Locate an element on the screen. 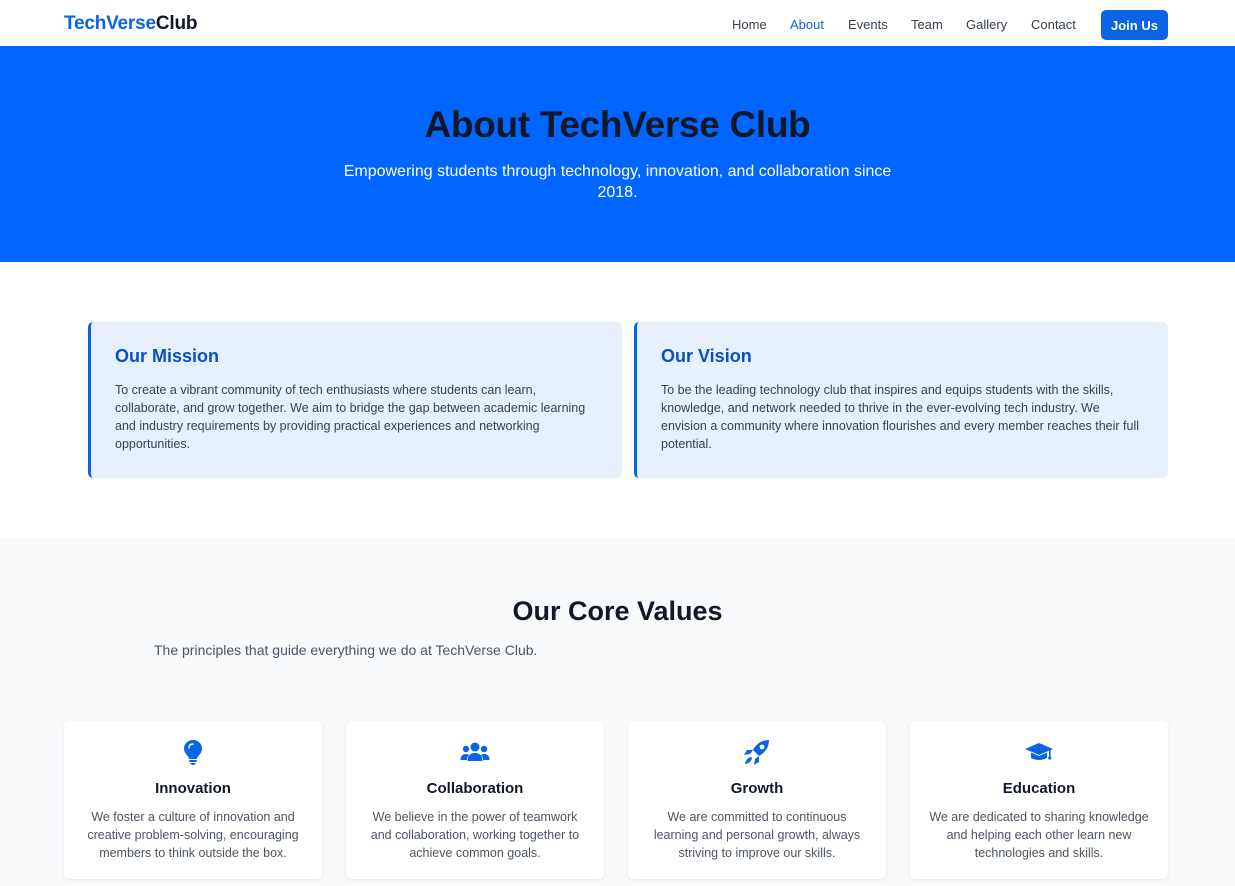 Image resolution: width=1235 pixels, height=886 pixels. page-title: About TechVerse Club is located at coordinates (617, 124).